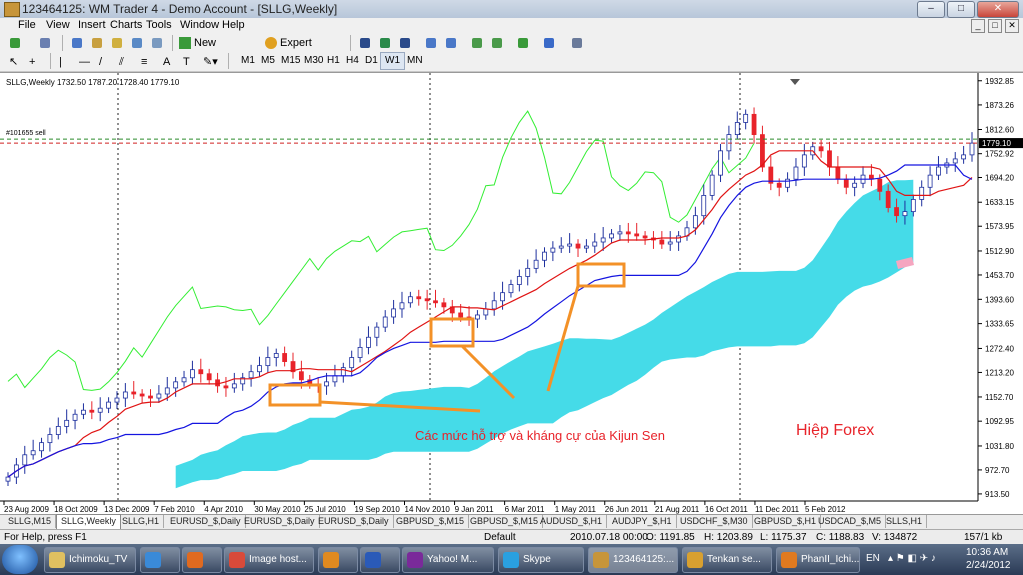 Image resolution: width=1023 pixels, height=575 pixels. What do you see at coordinates (157, 43) in the screenshot?
I see `strategy-tester-icon` at bounding box center [157, 43].